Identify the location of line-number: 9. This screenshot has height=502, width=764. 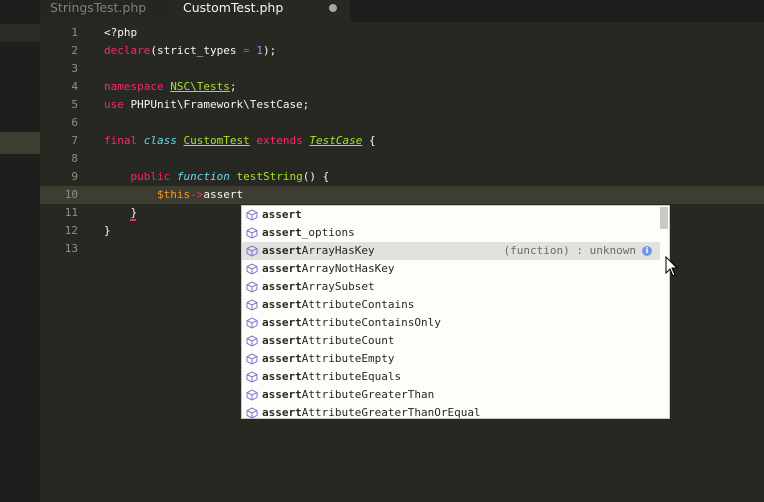
(74, 176).